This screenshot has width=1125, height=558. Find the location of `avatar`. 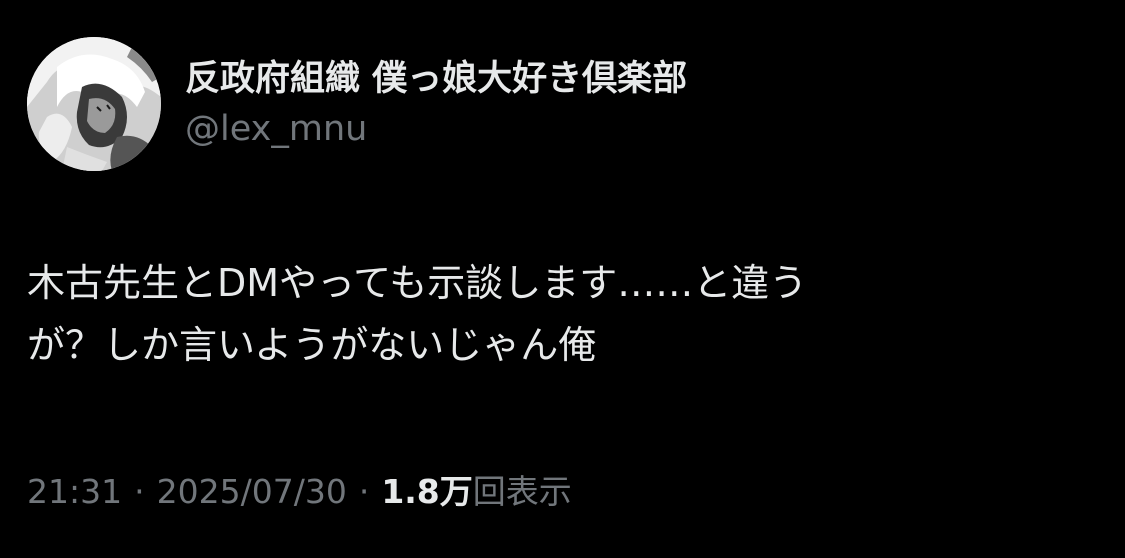

avatar is located at coordinates (94, 104).